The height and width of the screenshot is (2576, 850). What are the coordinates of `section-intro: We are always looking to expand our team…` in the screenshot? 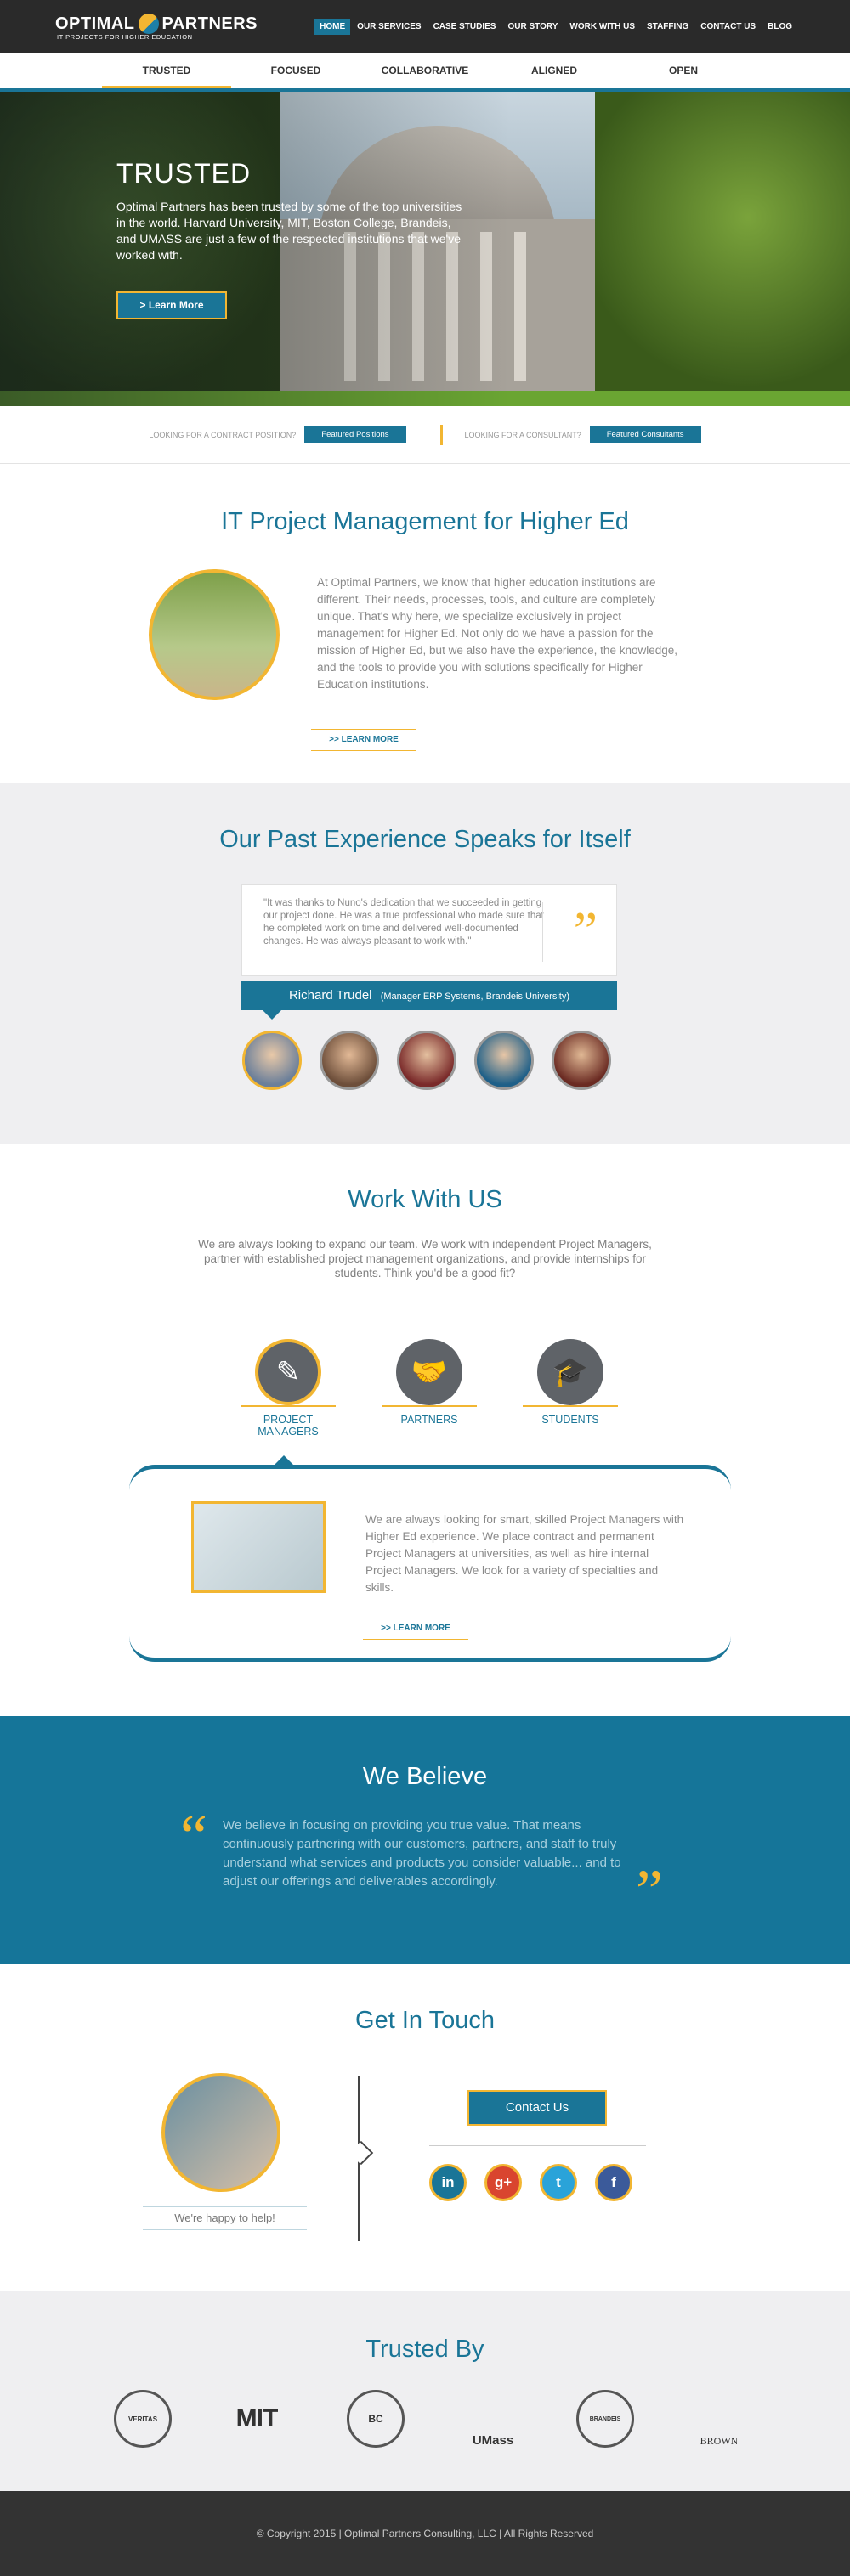 It's located at (425, 1259).